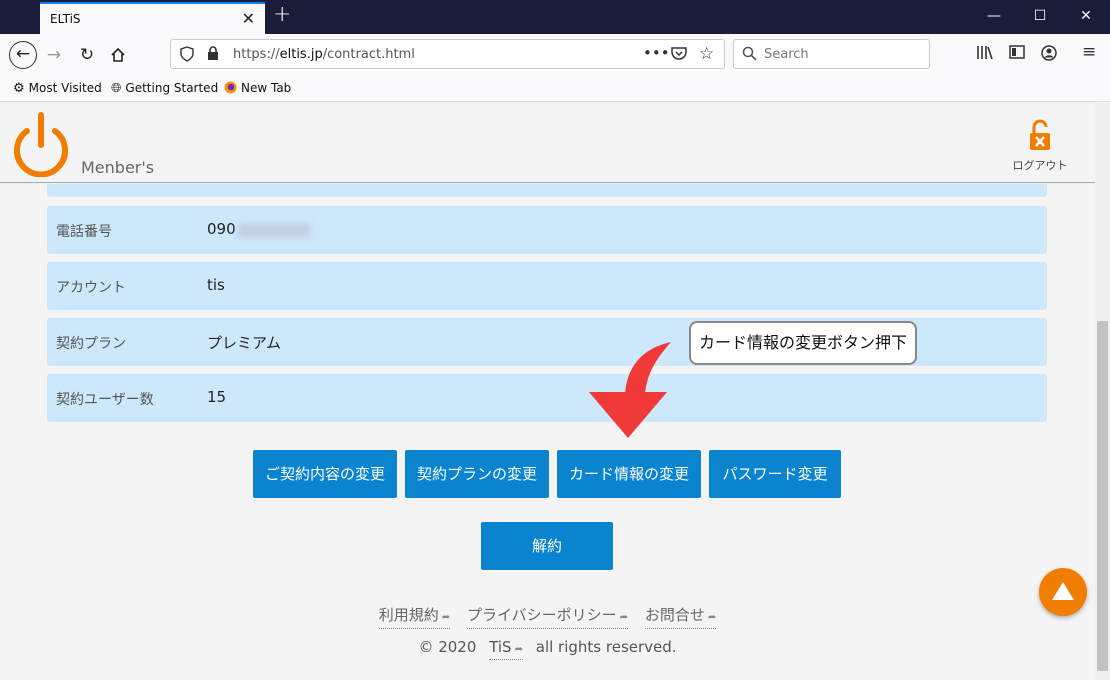 The height and width of the screenshot is (680, 1110). I want to click on browser-tab: ELTiS ✕, so click(152, 18).